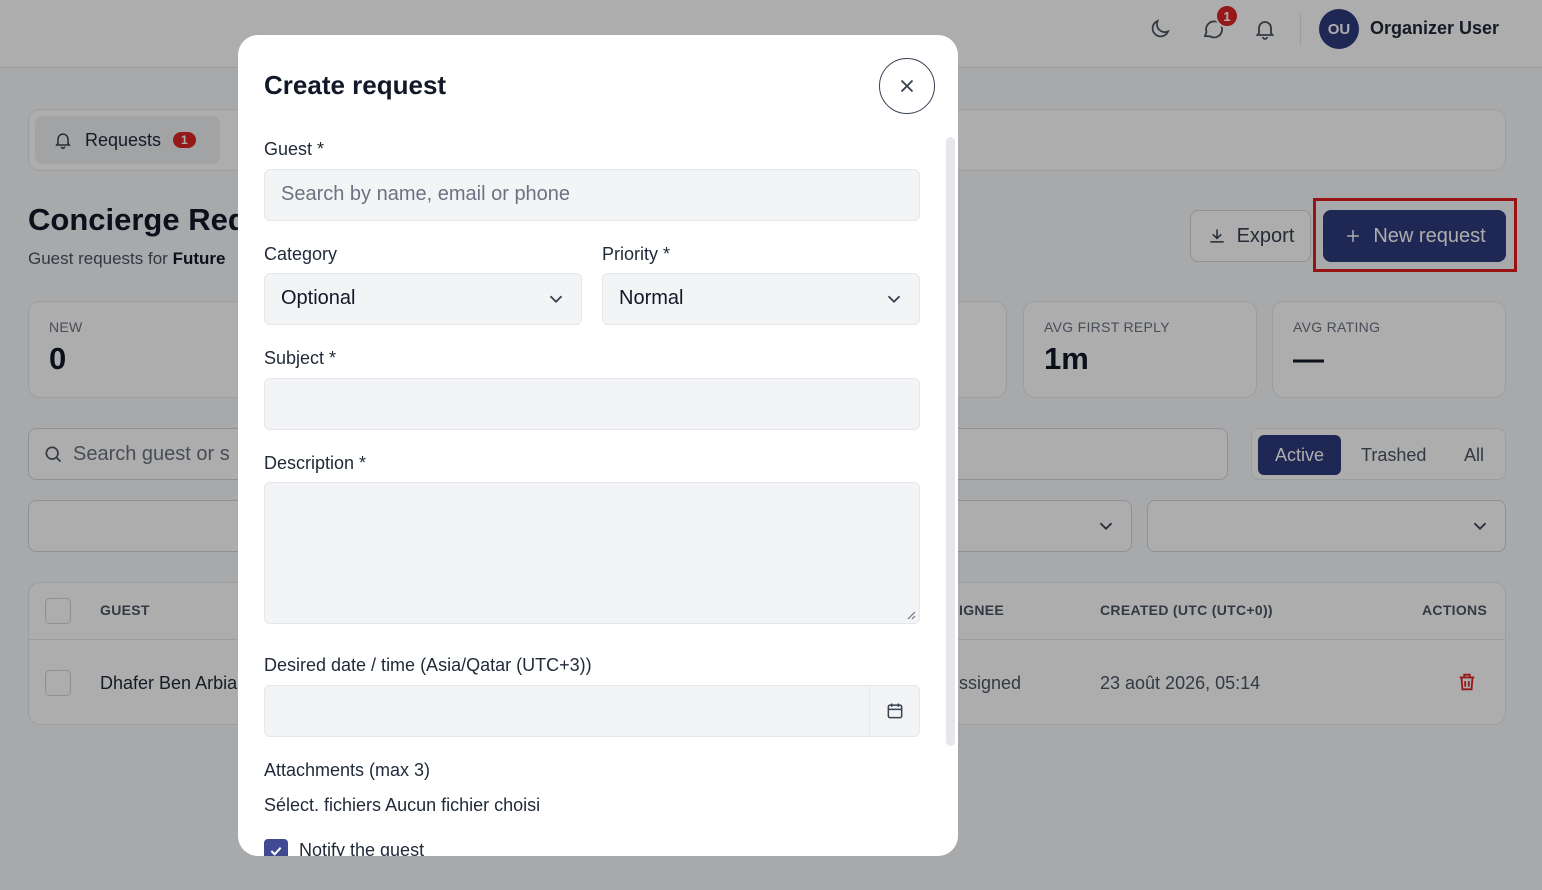 This screenshot has width=1542, height=890. What do you see at coordinates (322, 805) in the screenshot?
I see `file-select-button: Sélect. fichiers` at bounding box center [322, 805].